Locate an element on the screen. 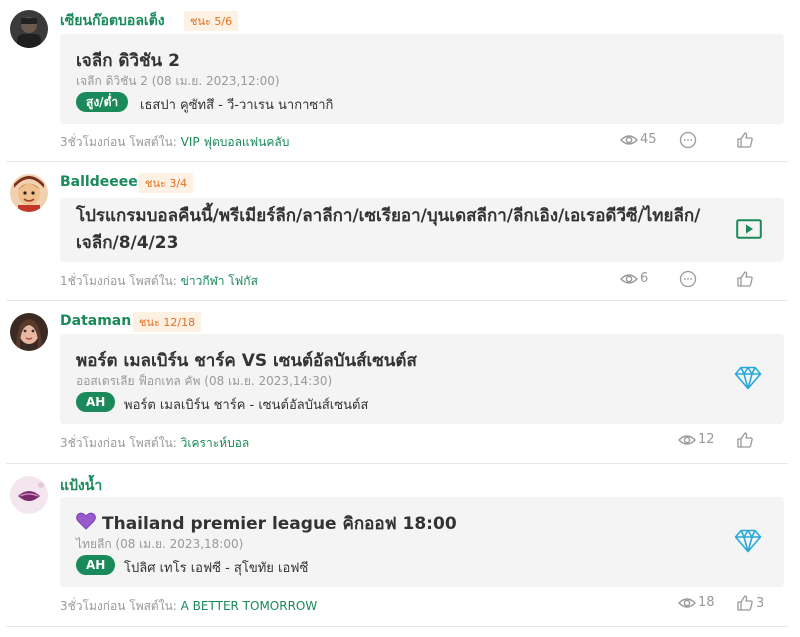 This screenshot has height=637, width=800. post-meta: 3ชั่วโมงก่อน โพสต์ใน: VIP ฟุตบอลแฟนคลับ is located at coordinates (174, 142).